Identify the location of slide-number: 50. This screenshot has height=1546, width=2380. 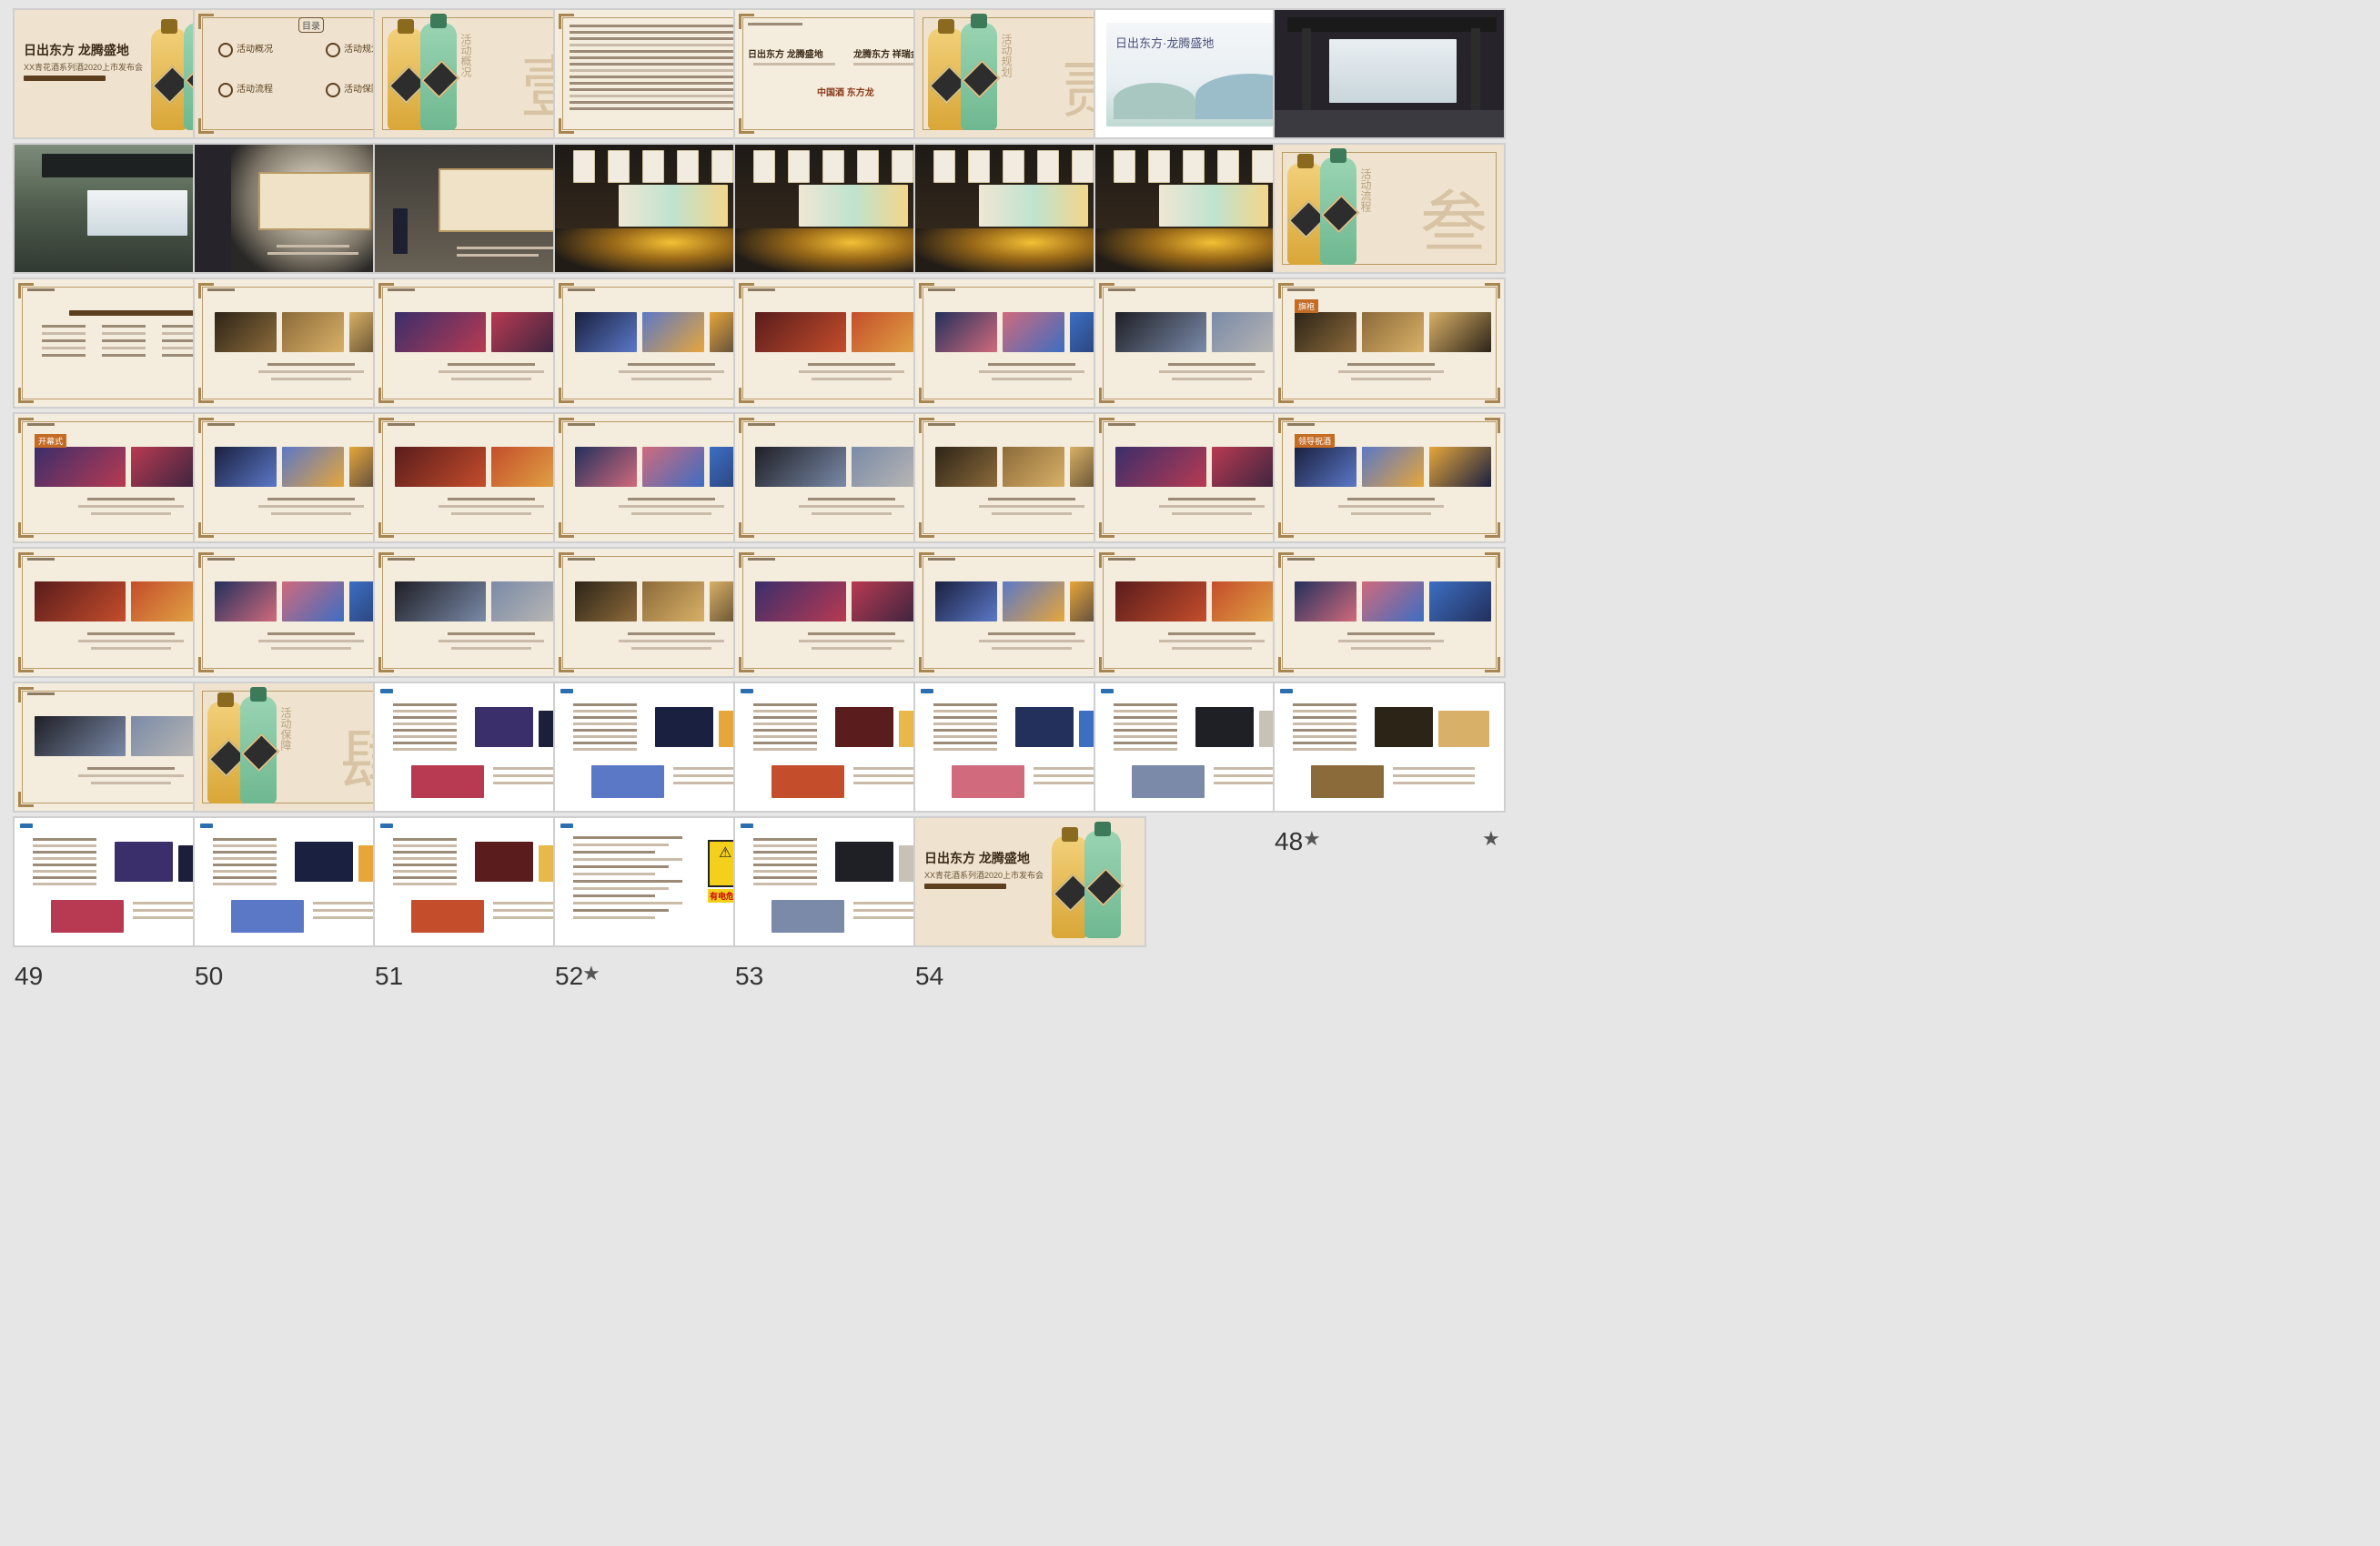
(210, 976).